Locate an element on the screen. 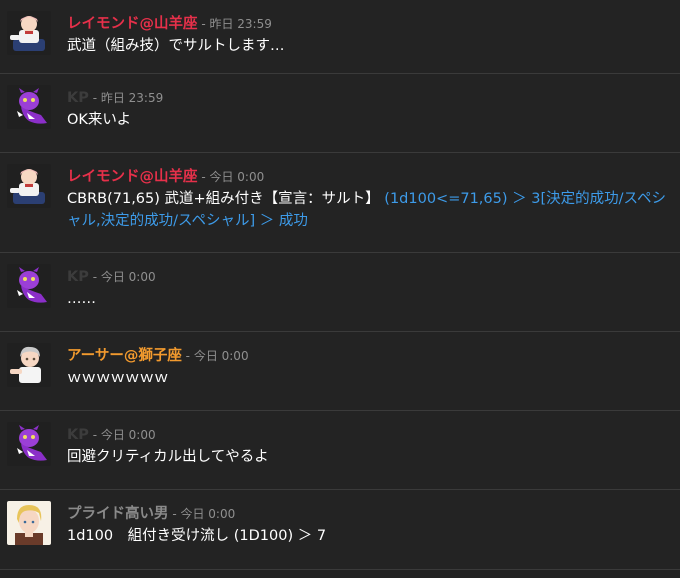  message-header: レイモンド@山羊座 - 今日 0:00 is located at coordinates (165, 176).